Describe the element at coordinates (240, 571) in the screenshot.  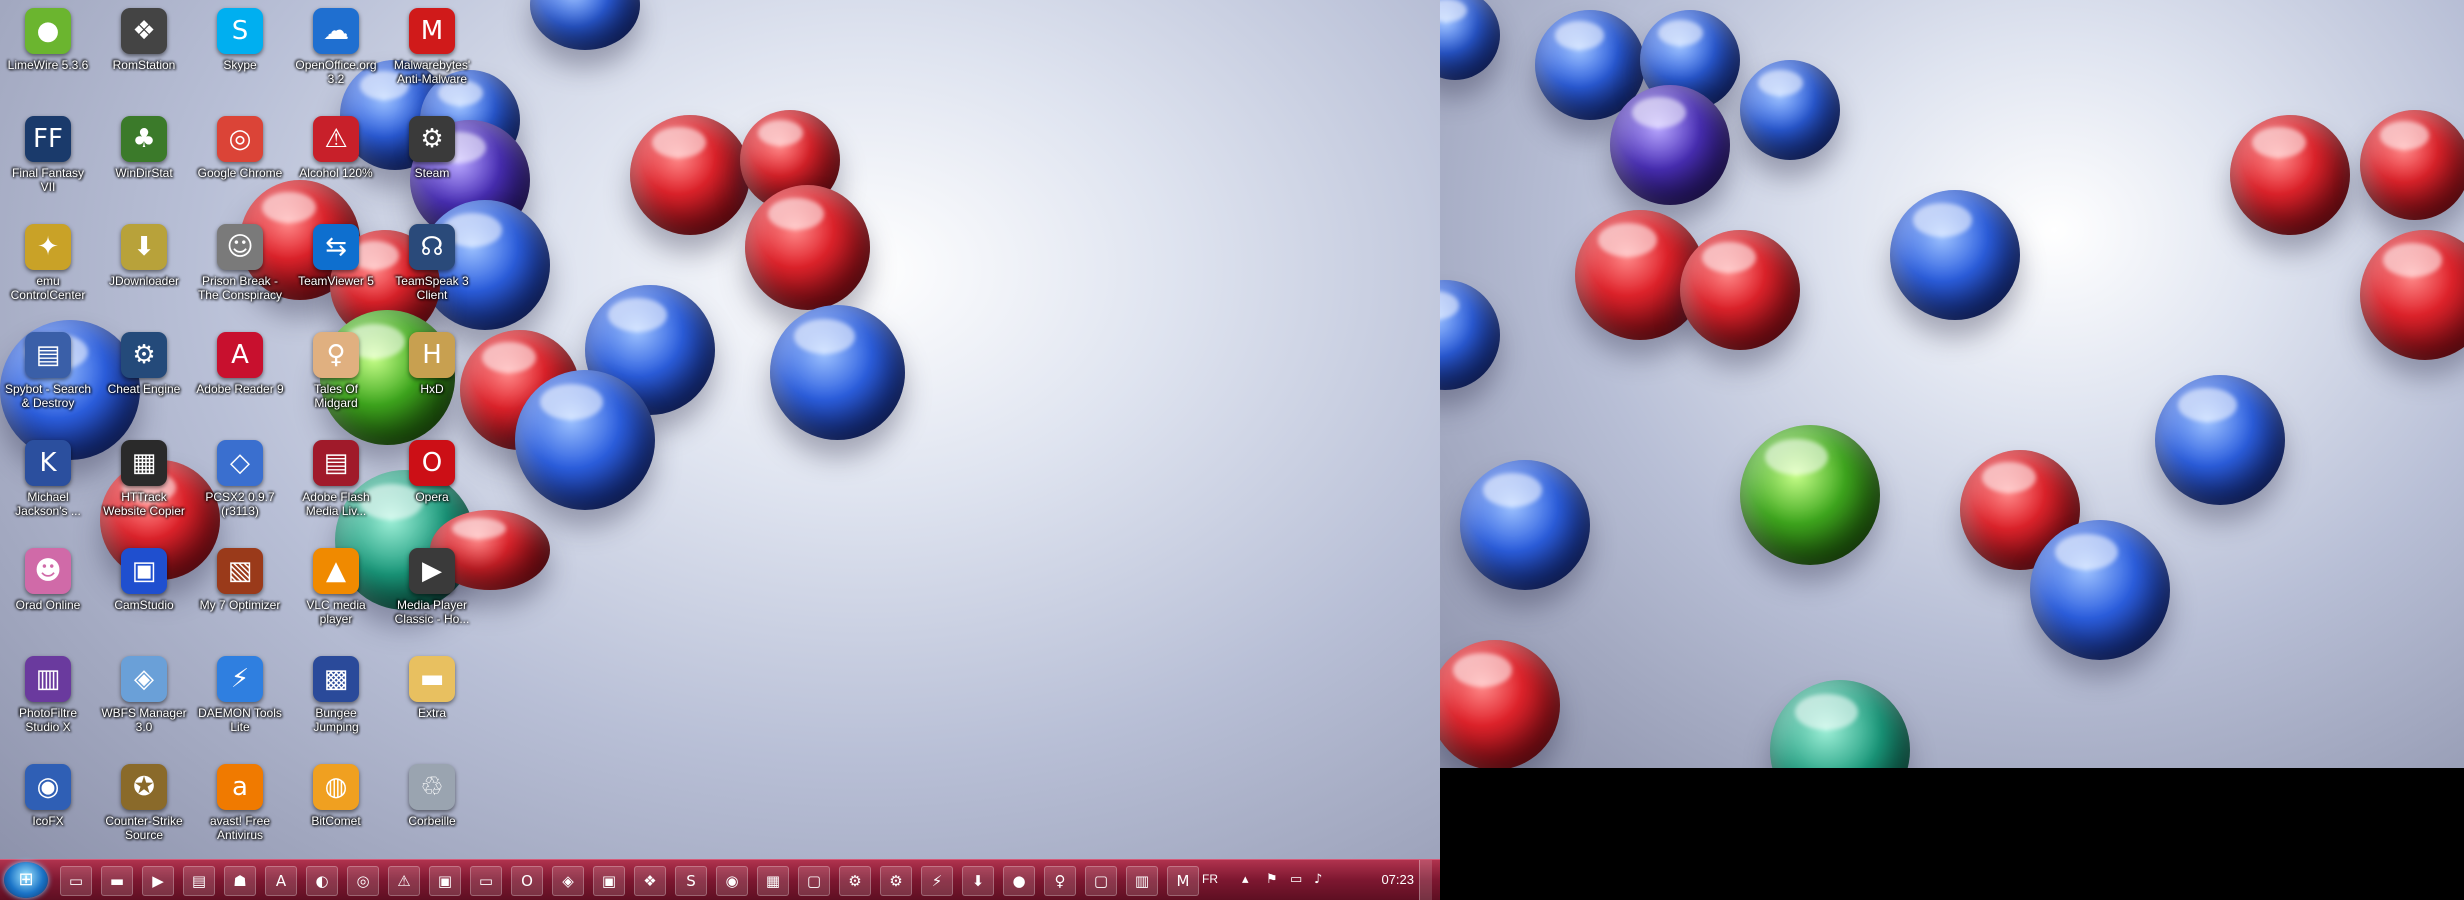
I see `optimizer-icon: ▧` at that location.